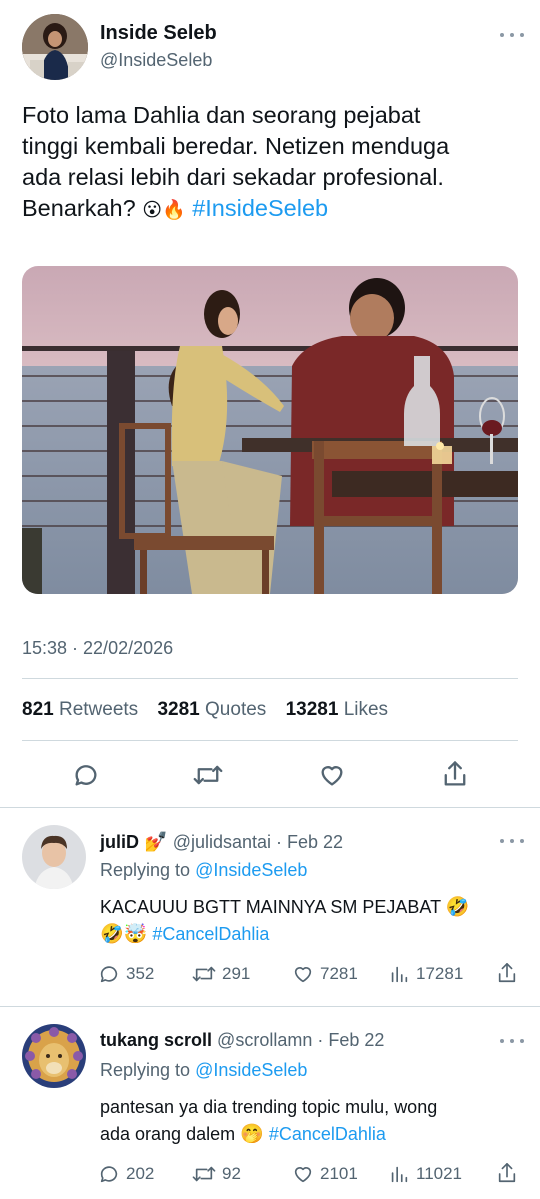 The width and height of the screenshot is (540, 1199). What do you see at coordinates (300, 1040) in the screenshot?
I see `reply-handle-date: @scrollamn · Feb 22` at bounding box center [300, 1040].